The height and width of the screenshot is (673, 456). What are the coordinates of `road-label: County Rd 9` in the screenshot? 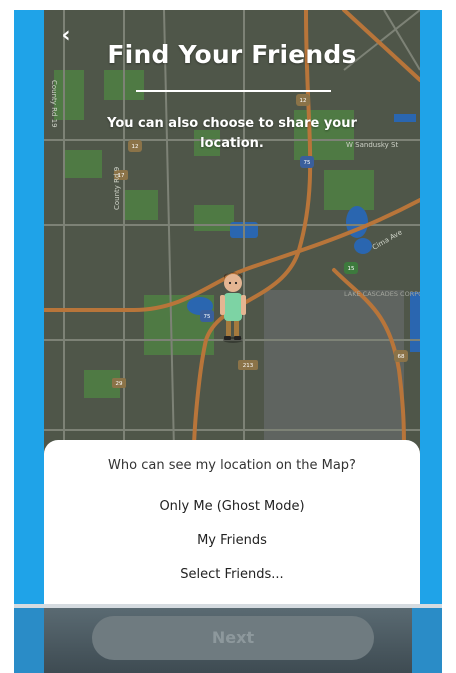 It's located at (117, 188).